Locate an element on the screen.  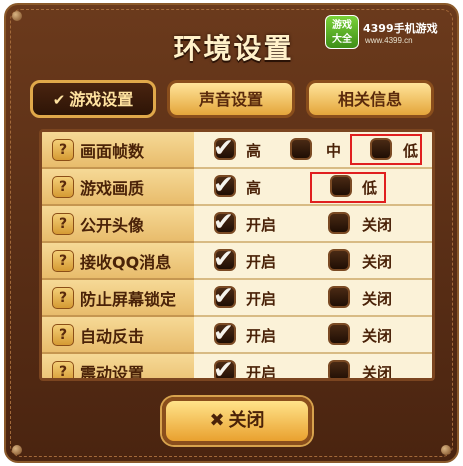
close-button: ✖ 关闭 is located at coordinates (237, 421).